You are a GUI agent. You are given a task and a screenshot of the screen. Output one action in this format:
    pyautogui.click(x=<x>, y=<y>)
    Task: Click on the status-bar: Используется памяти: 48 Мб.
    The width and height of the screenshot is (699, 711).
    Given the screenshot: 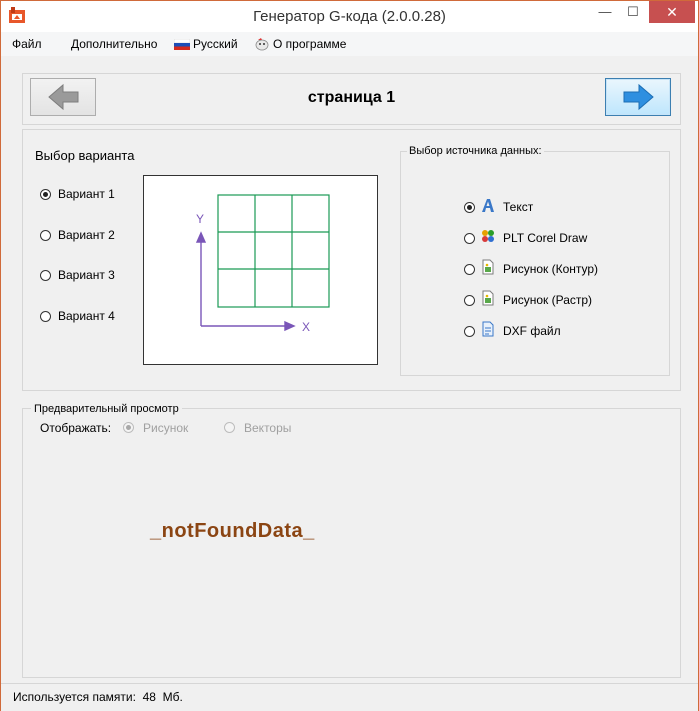 What is the action you would take?
    pyautogui.click(x=349, y=697)
    